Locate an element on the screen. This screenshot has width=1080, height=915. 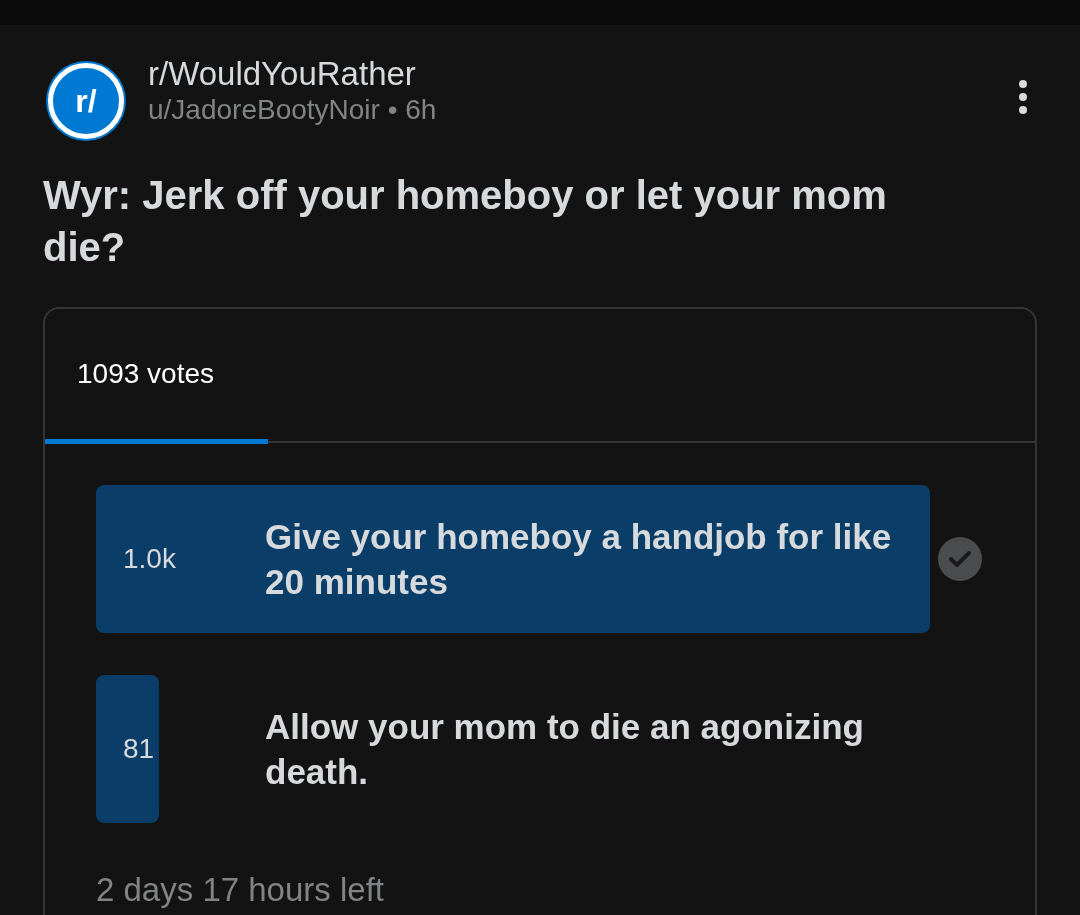
vote-count: 1.0k is located at coordinates (149, 559).